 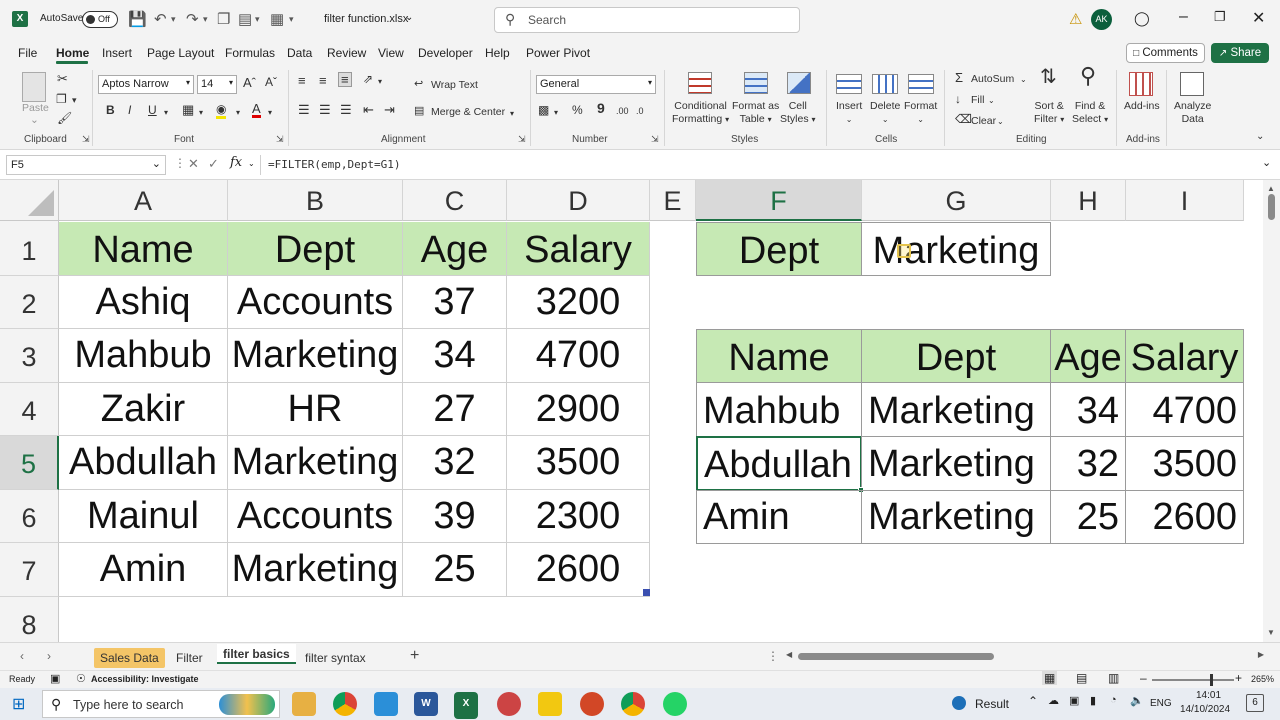 I want to click on format-as-table-button: Format as Table ▾, so click(x=755, y=113).